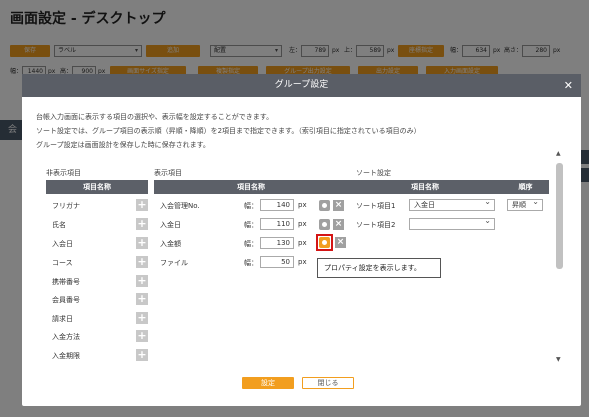  What do you see at coordinates (525, 204) in the screenshot?
I see `sort-order-select: 昇順` at bounding box center [525, 204].